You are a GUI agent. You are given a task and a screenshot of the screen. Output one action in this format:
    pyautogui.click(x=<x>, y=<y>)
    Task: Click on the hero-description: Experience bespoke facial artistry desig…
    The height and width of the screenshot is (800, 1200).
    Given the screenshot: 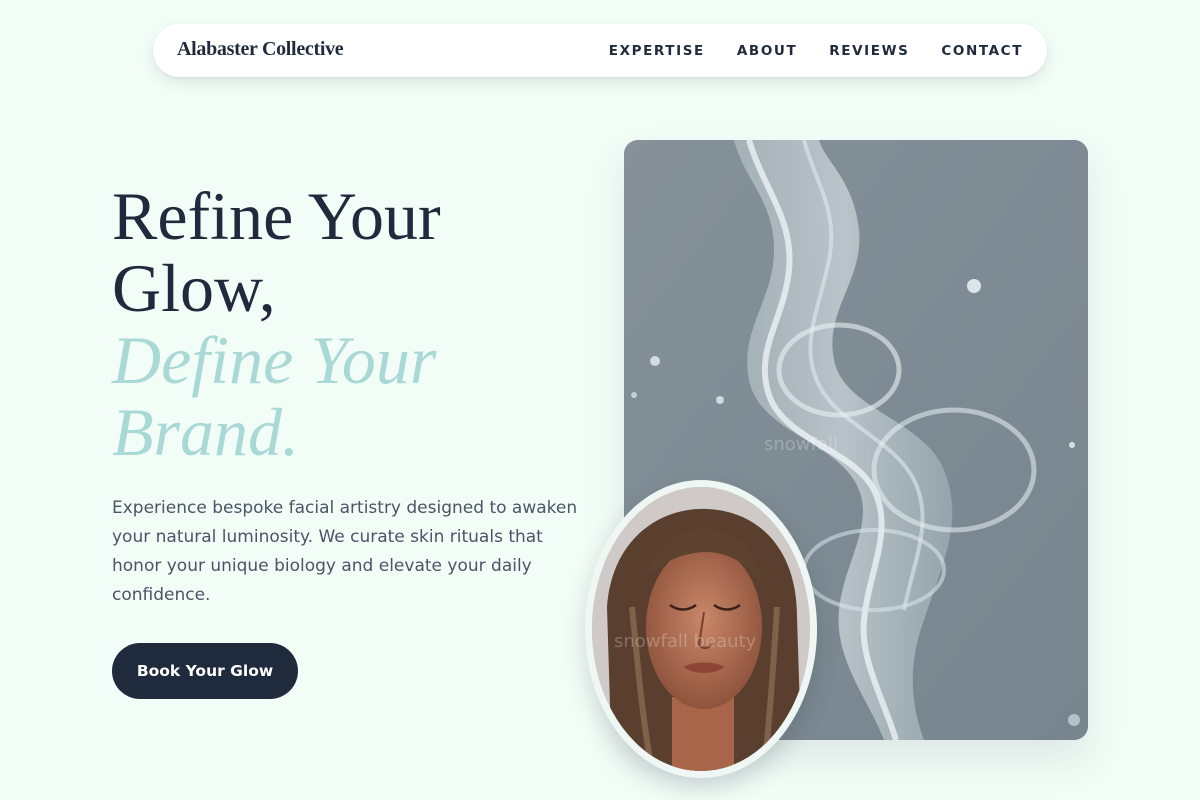 What is the action you would take?
    pyautogui.click(x=345, y=551)
    